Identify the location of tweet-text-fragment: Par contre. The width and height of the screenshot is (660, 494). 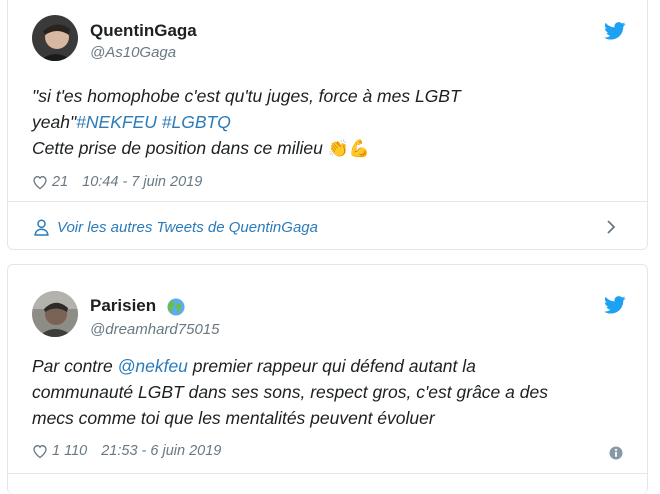
(75, 366).